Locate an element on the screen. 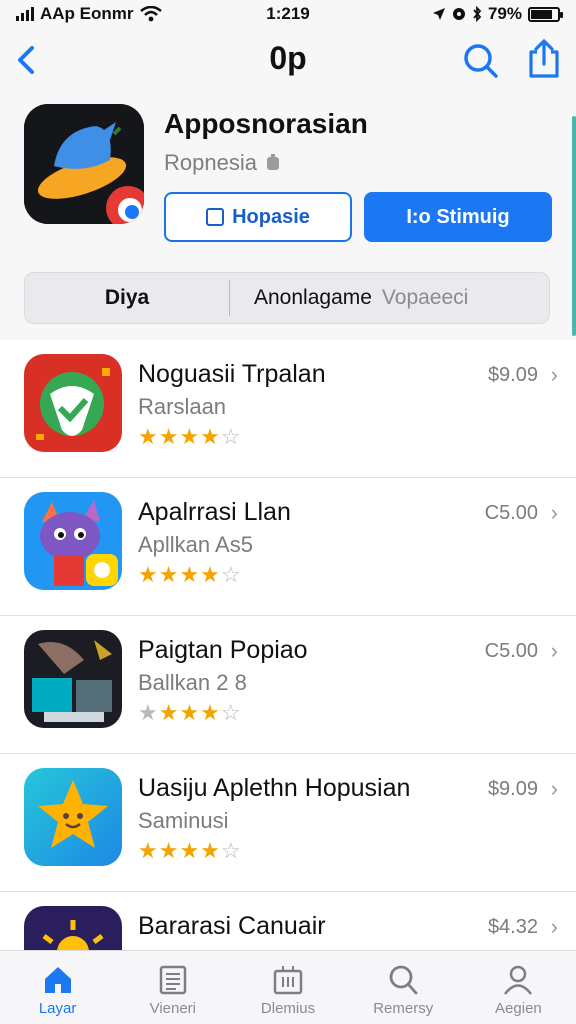  tab-label: Dlemius is located at coordinates (288, 1008).